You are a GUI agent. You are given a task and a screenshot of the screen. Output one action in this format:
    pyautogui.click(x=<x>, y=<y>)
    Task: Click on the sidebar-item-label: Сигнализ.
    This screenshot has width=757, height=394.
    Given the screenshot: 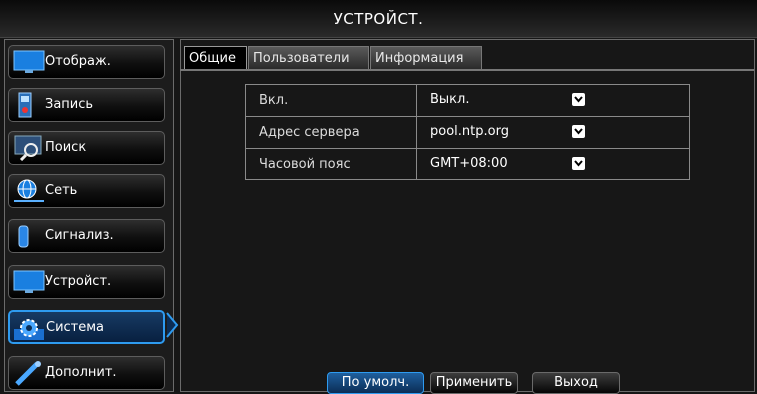 What is the action you would take?
    pyautogui.click(x=79, y=235)
    